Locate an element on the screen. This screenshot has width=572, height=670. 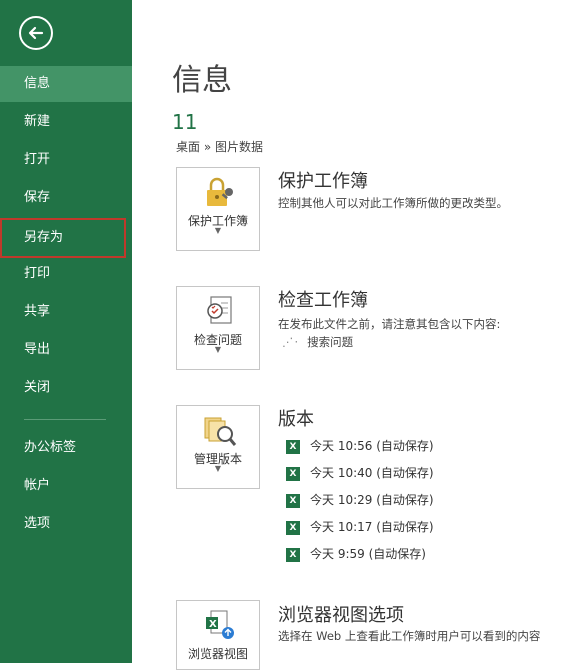
nav-office-tab: 办公标签 is located at coordinates (66, 448).